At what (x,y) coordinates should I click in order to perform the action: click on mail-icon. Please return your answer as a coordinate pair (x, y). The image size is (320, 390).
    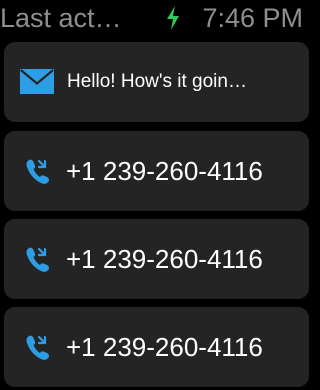
    Looking at the image, I should click on (37, 81).